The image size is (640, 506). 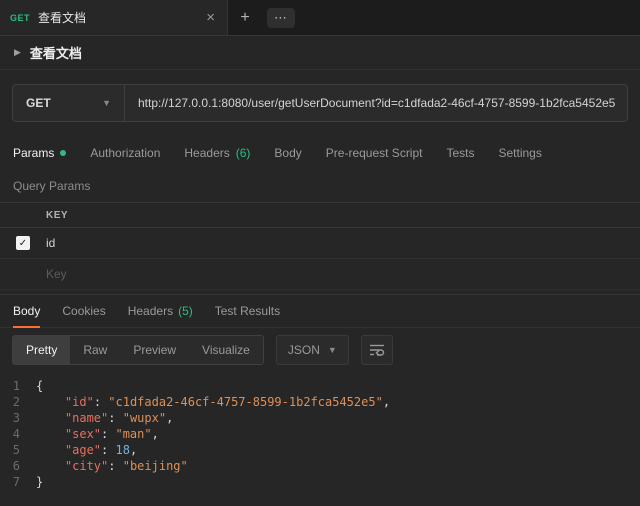 I want to click on code-line: 1{, so click(x=320, y=386).